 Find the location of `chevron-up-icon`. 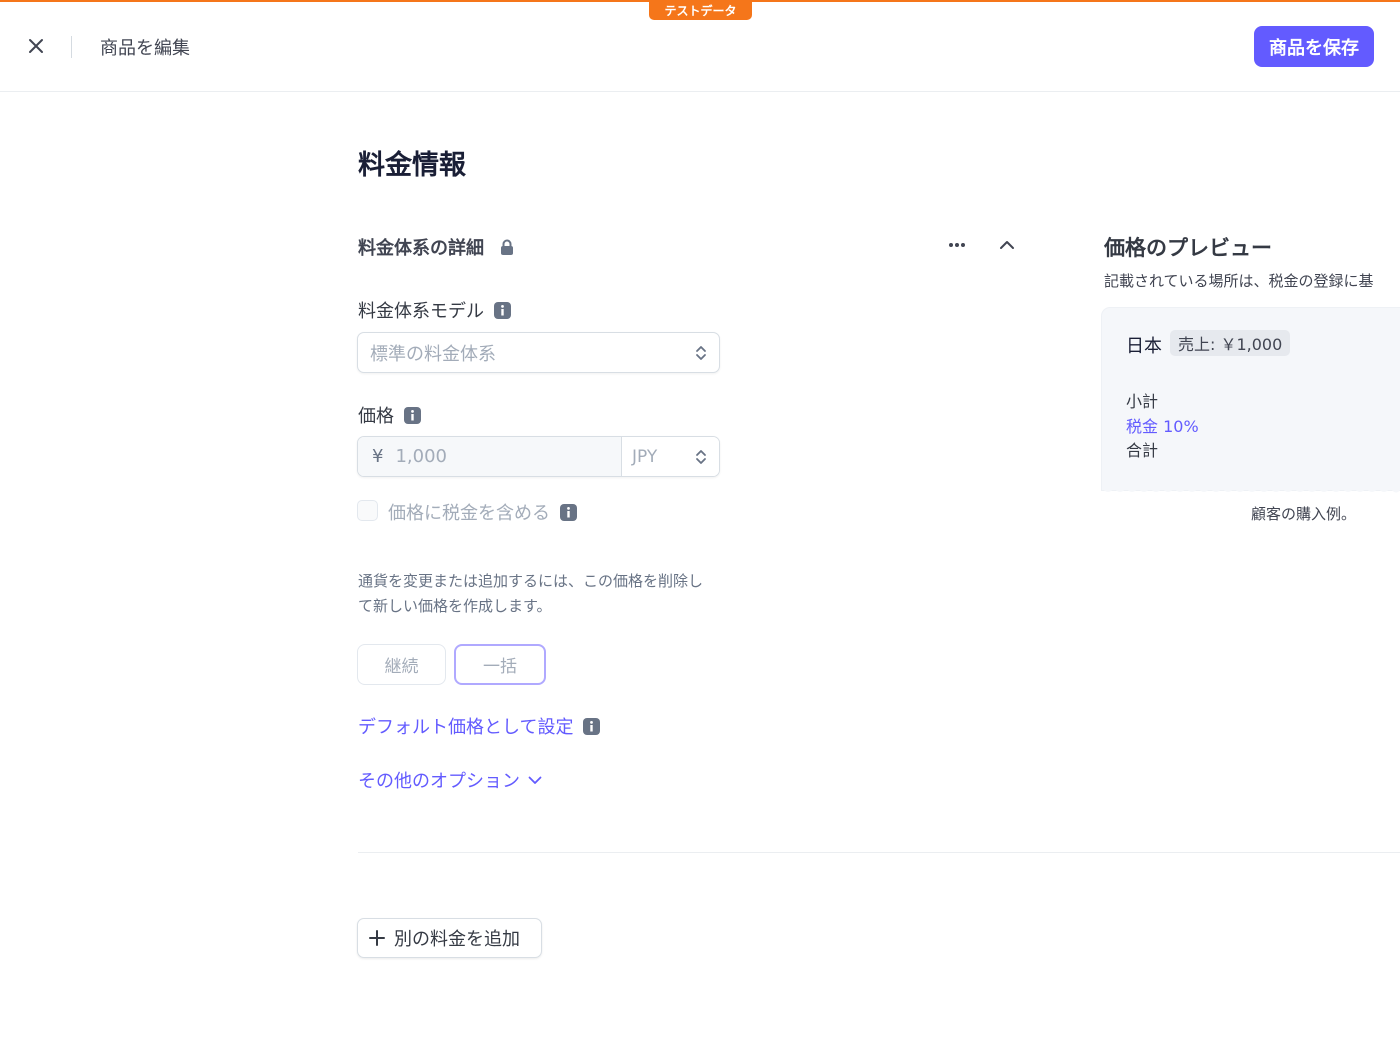

chevron-up-icon is located at coordinates (1007, 245).